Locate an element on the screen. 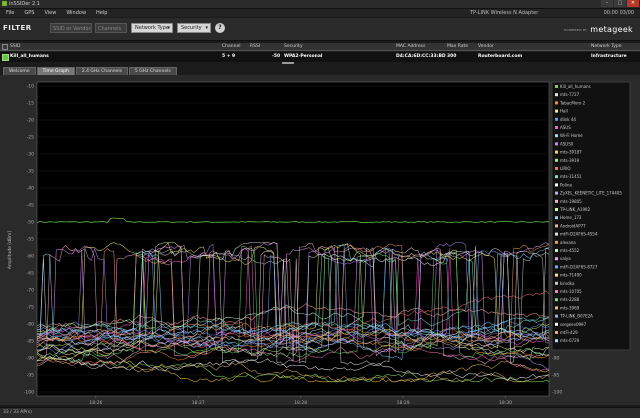 The image size is (640, 418). legend-entry: Wi-Fi Home is located at coordinates (571, 135).